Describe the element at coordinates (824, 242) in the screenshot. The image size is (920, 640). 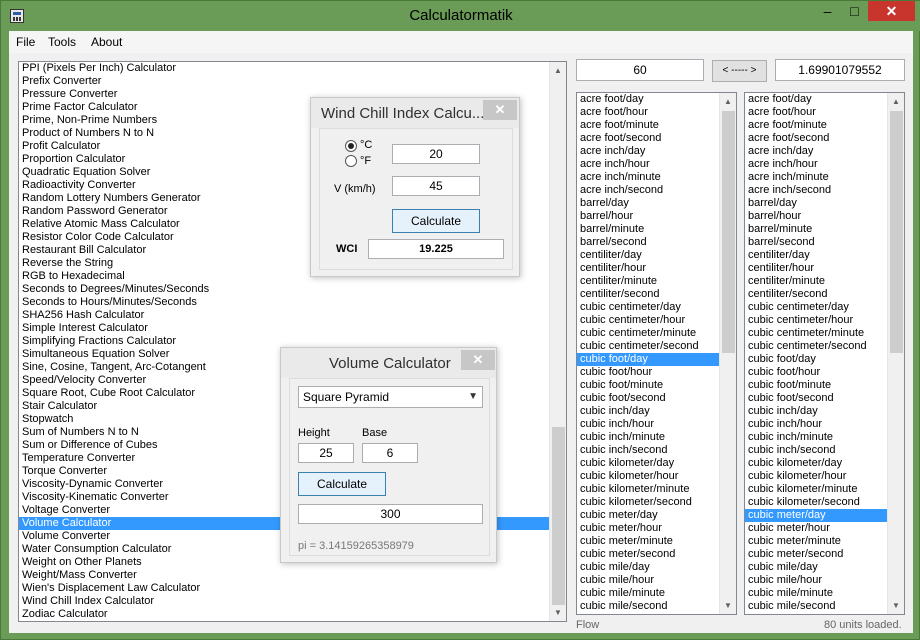
I see `to-unit-item: barrel/second` at that location.